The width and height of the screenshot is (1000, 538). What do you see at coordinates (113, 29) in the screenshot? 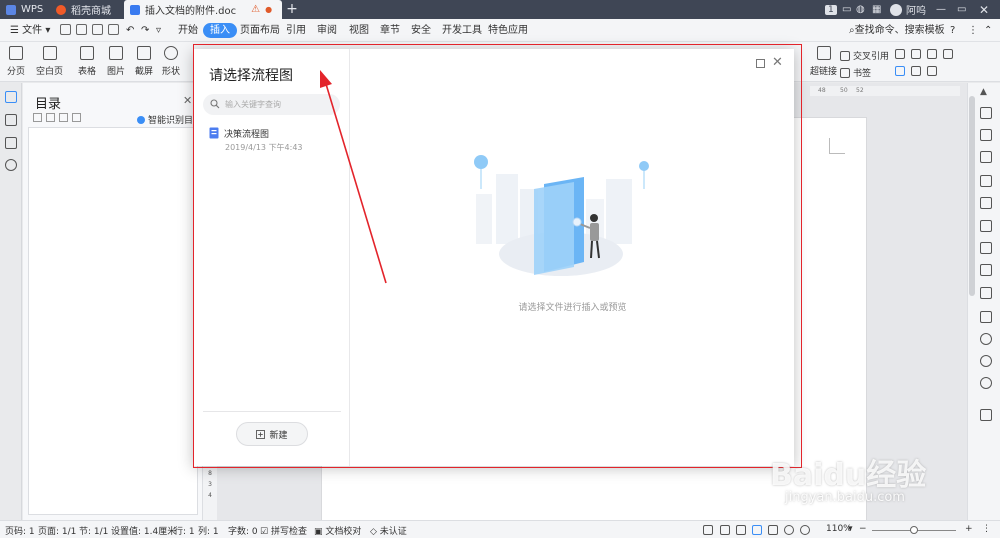
I see `preview-icon` at bounding box center [113, 29].